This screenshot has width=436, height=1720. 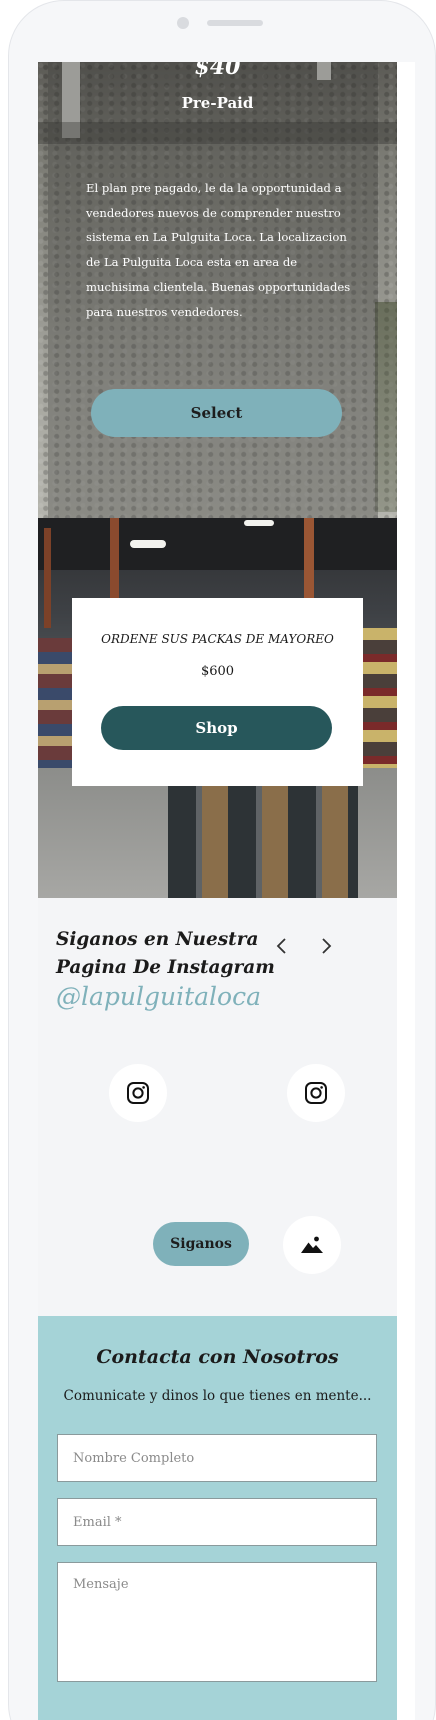 What do you see at coordinates (183, 23) in the screenshot?
I see `camera-dot` at bounding box center [183, 23].